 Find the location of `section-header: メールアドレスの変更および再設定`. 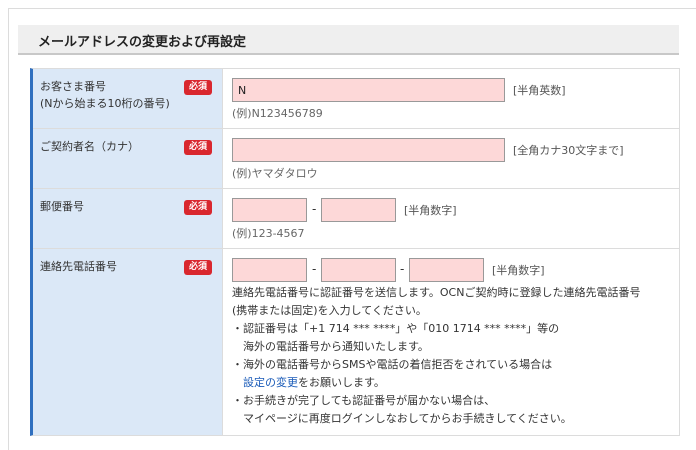

section-header: メールアドレスの変更および再設定 is located at coordinates (348, 40).